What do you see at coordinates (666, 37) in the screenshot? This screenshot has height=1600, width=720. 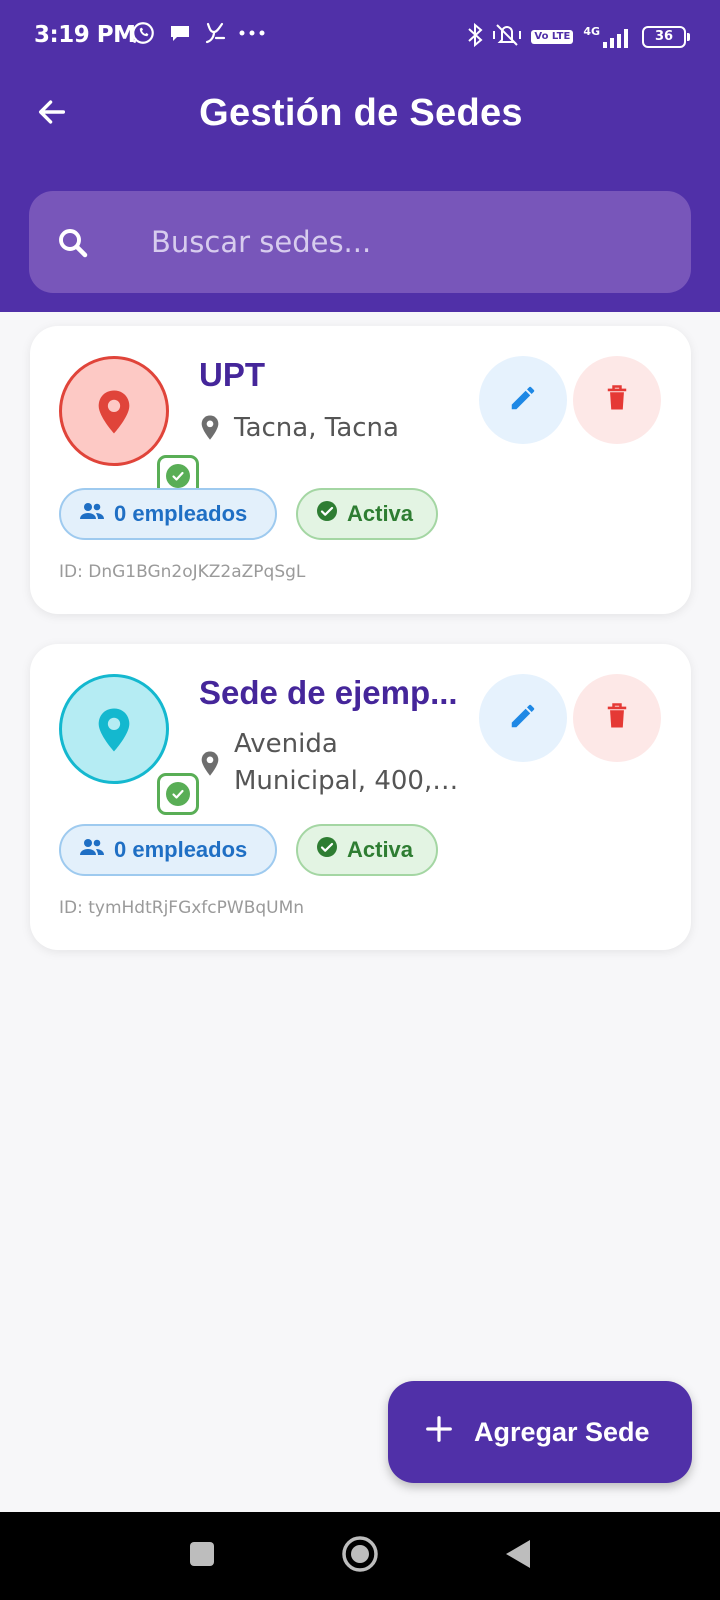 I see `battery-icon: 36` at bounding box center [666, 37].